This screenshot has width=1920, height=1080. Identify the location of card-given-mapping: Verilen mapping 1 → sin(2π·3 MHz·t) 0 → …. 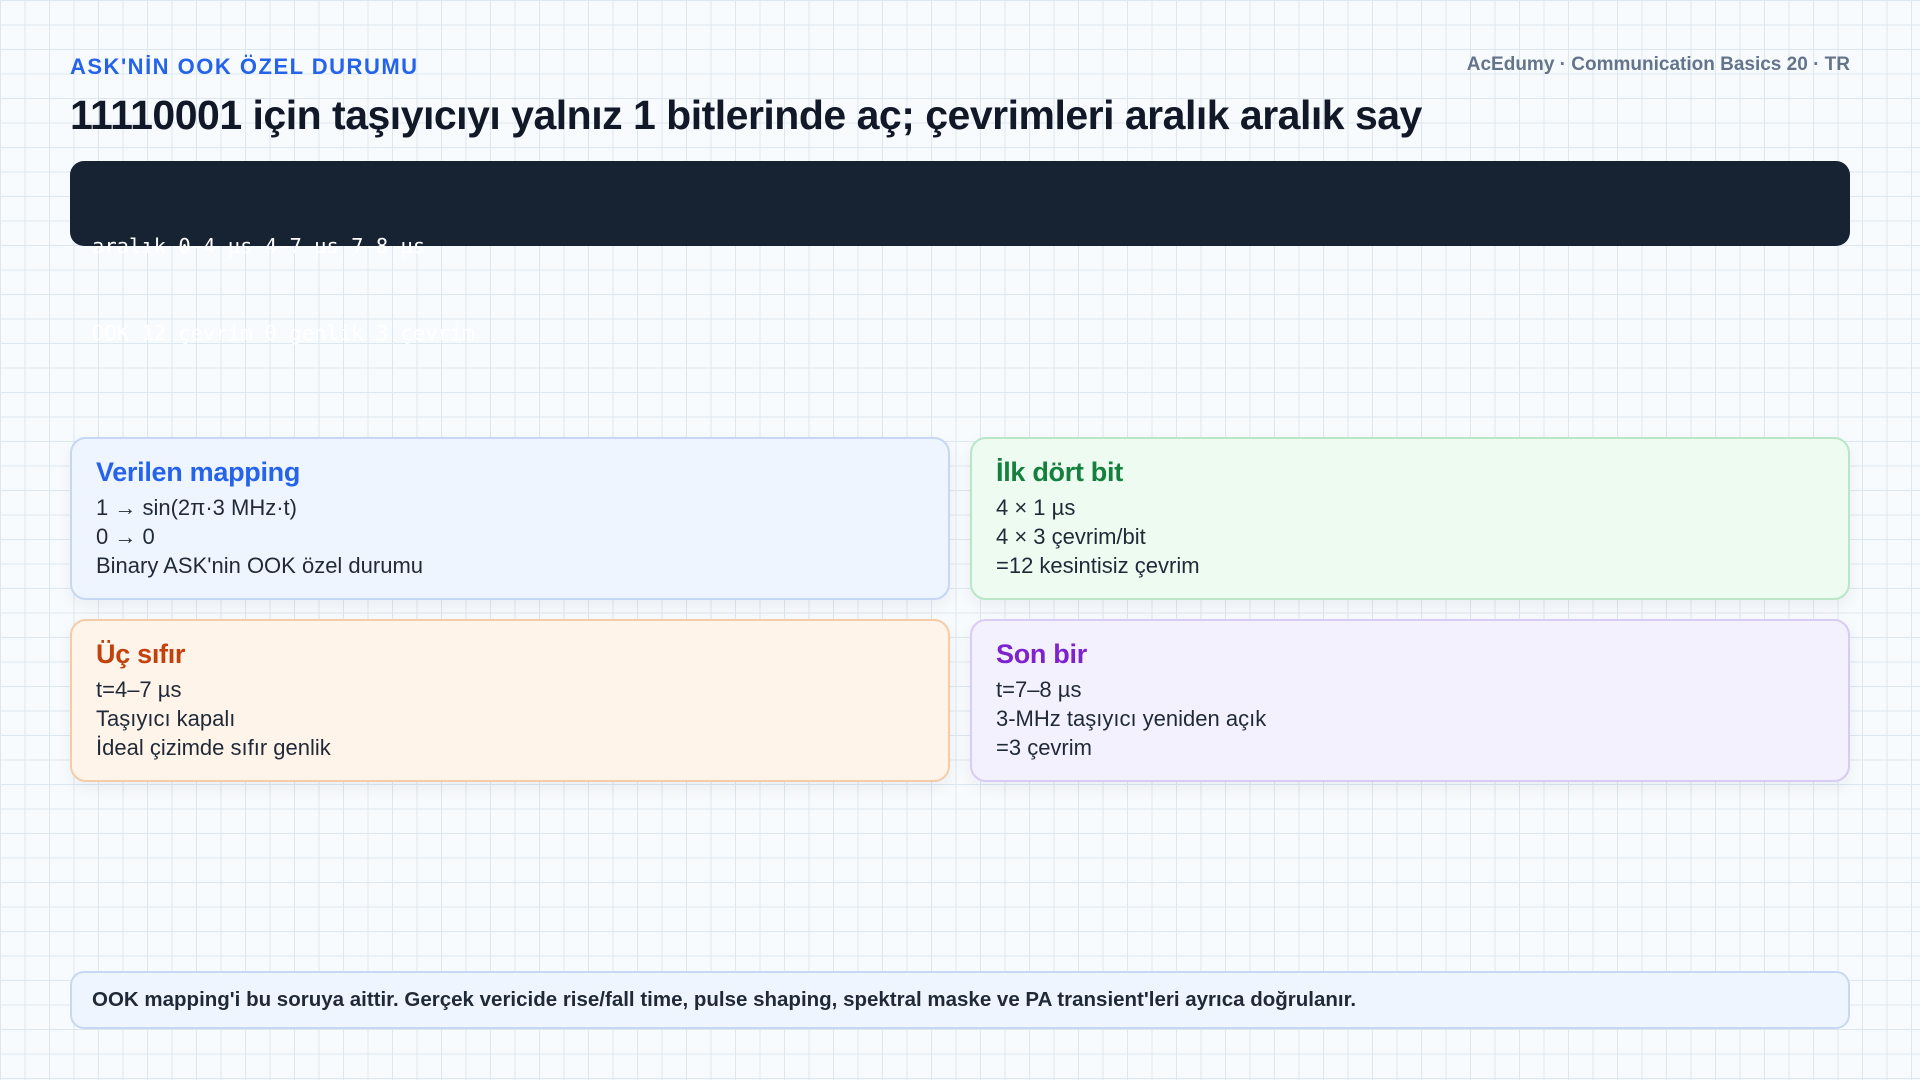
(510, 518).